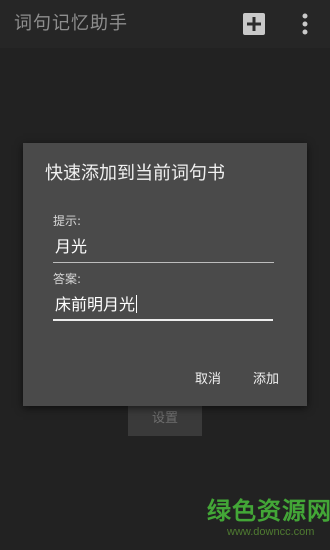 This screenshot has width=330, height=550. I want to click on text-cursor, so click(137, 304).